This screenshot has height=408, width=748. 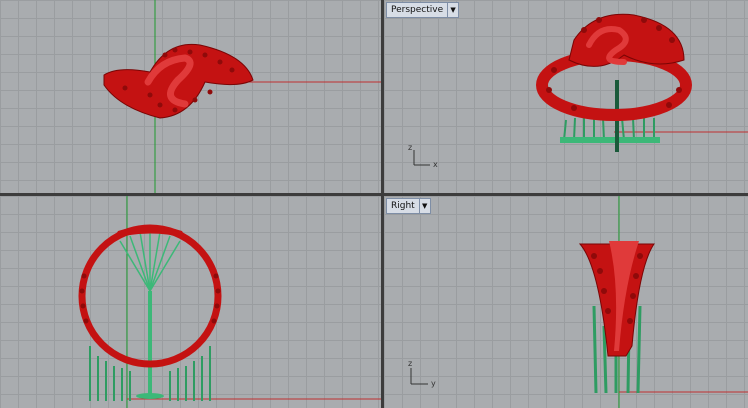 I want to click on ring-top-model, so click(x=178, y=81).